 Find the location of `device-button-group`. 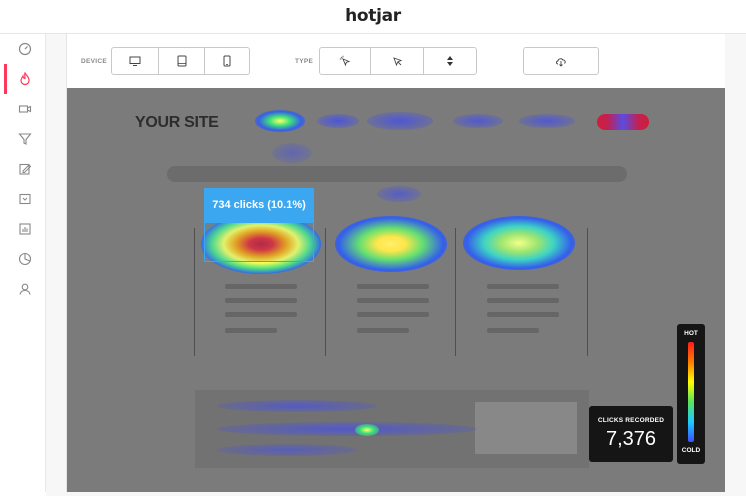

device-button-group is located at coordinates (180, 61).